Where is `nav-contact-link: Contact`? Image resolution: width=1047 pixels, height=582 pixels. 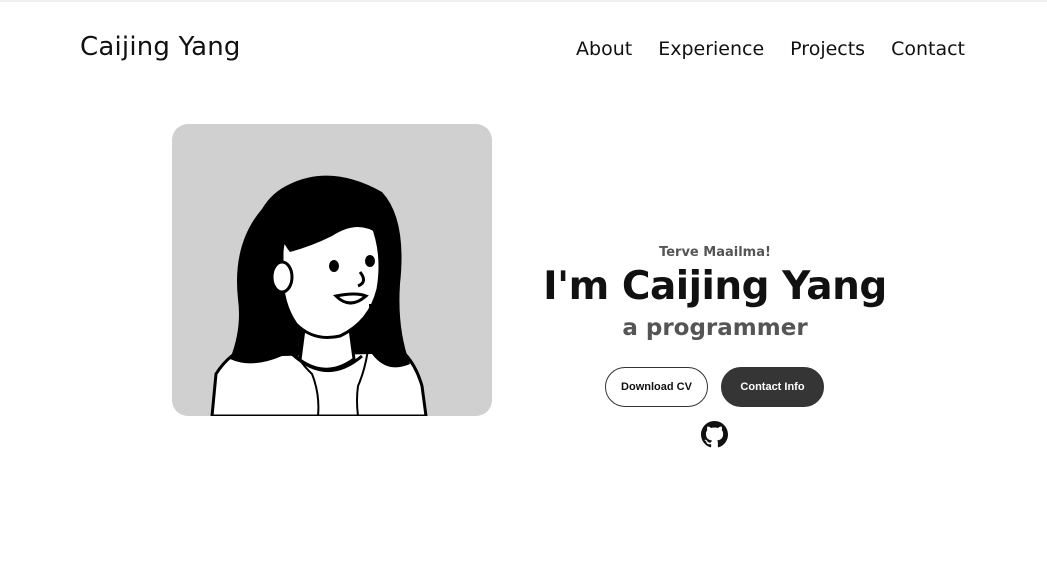
nav-contact-link: Contact is located at coordinates (928, 49).